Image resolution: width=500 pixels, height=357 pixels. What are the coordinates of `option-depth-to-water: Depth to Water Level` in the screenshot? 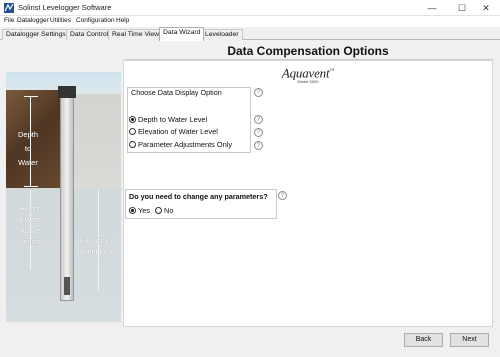 It's located at (168, 119).